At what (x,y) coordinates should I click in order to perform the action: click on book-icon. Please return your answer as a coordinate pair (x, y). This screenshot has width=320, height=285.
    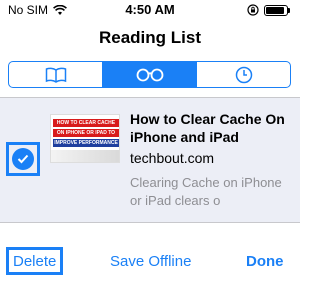
    Looking at the image, I should click on (55, 75).